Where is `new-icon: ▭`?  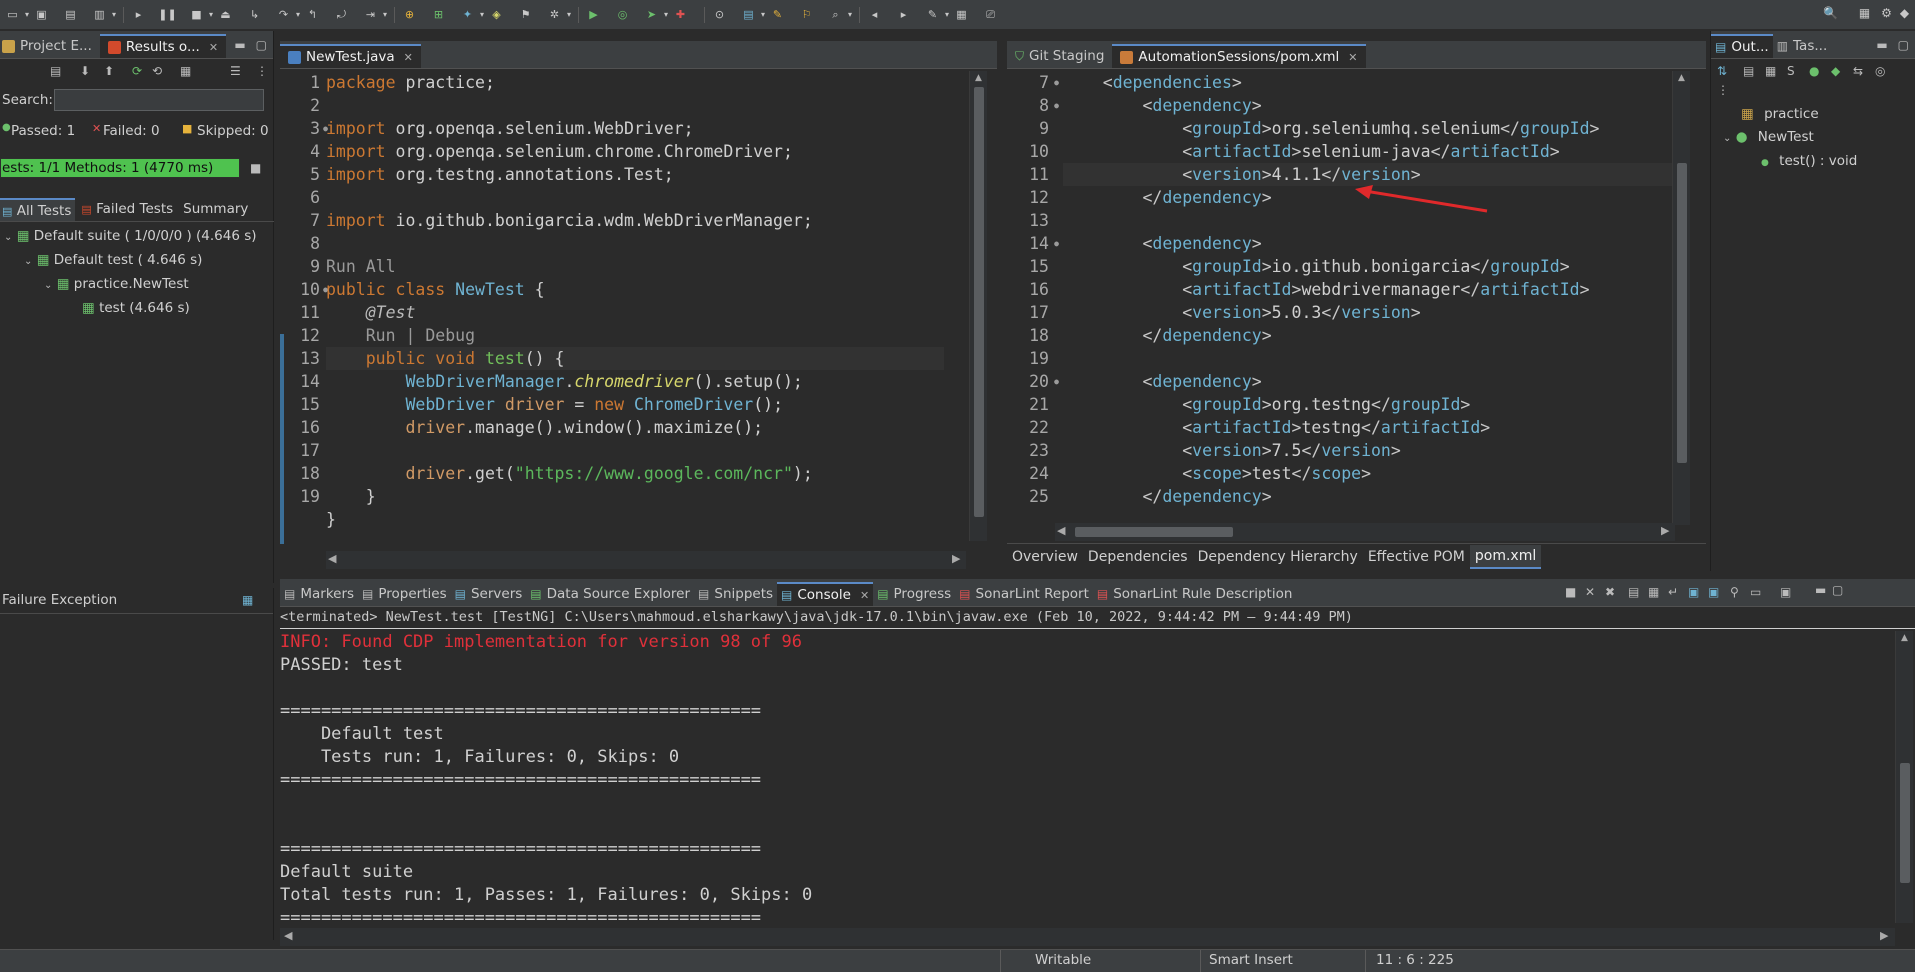
new-icon: ▭ is located at coordinates (12, 14).